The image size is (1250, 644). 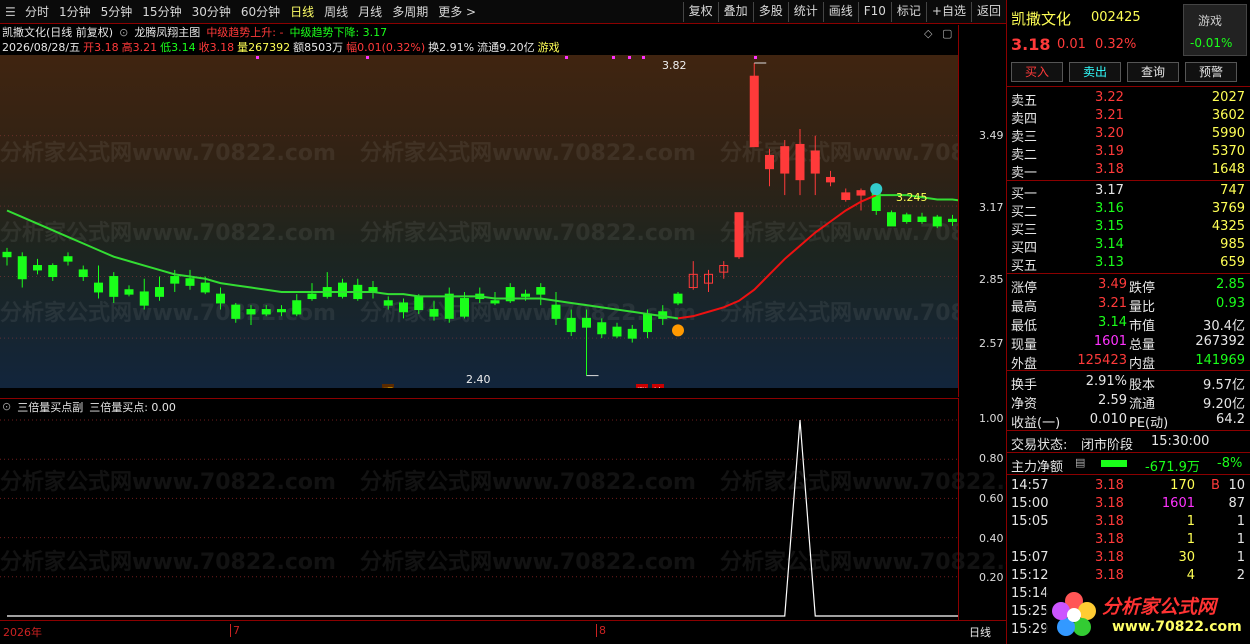 What do you see at coordinates (700, 11) in the screenshot?
I see `adjust-button: 复权` at bounding box center [700, 11].